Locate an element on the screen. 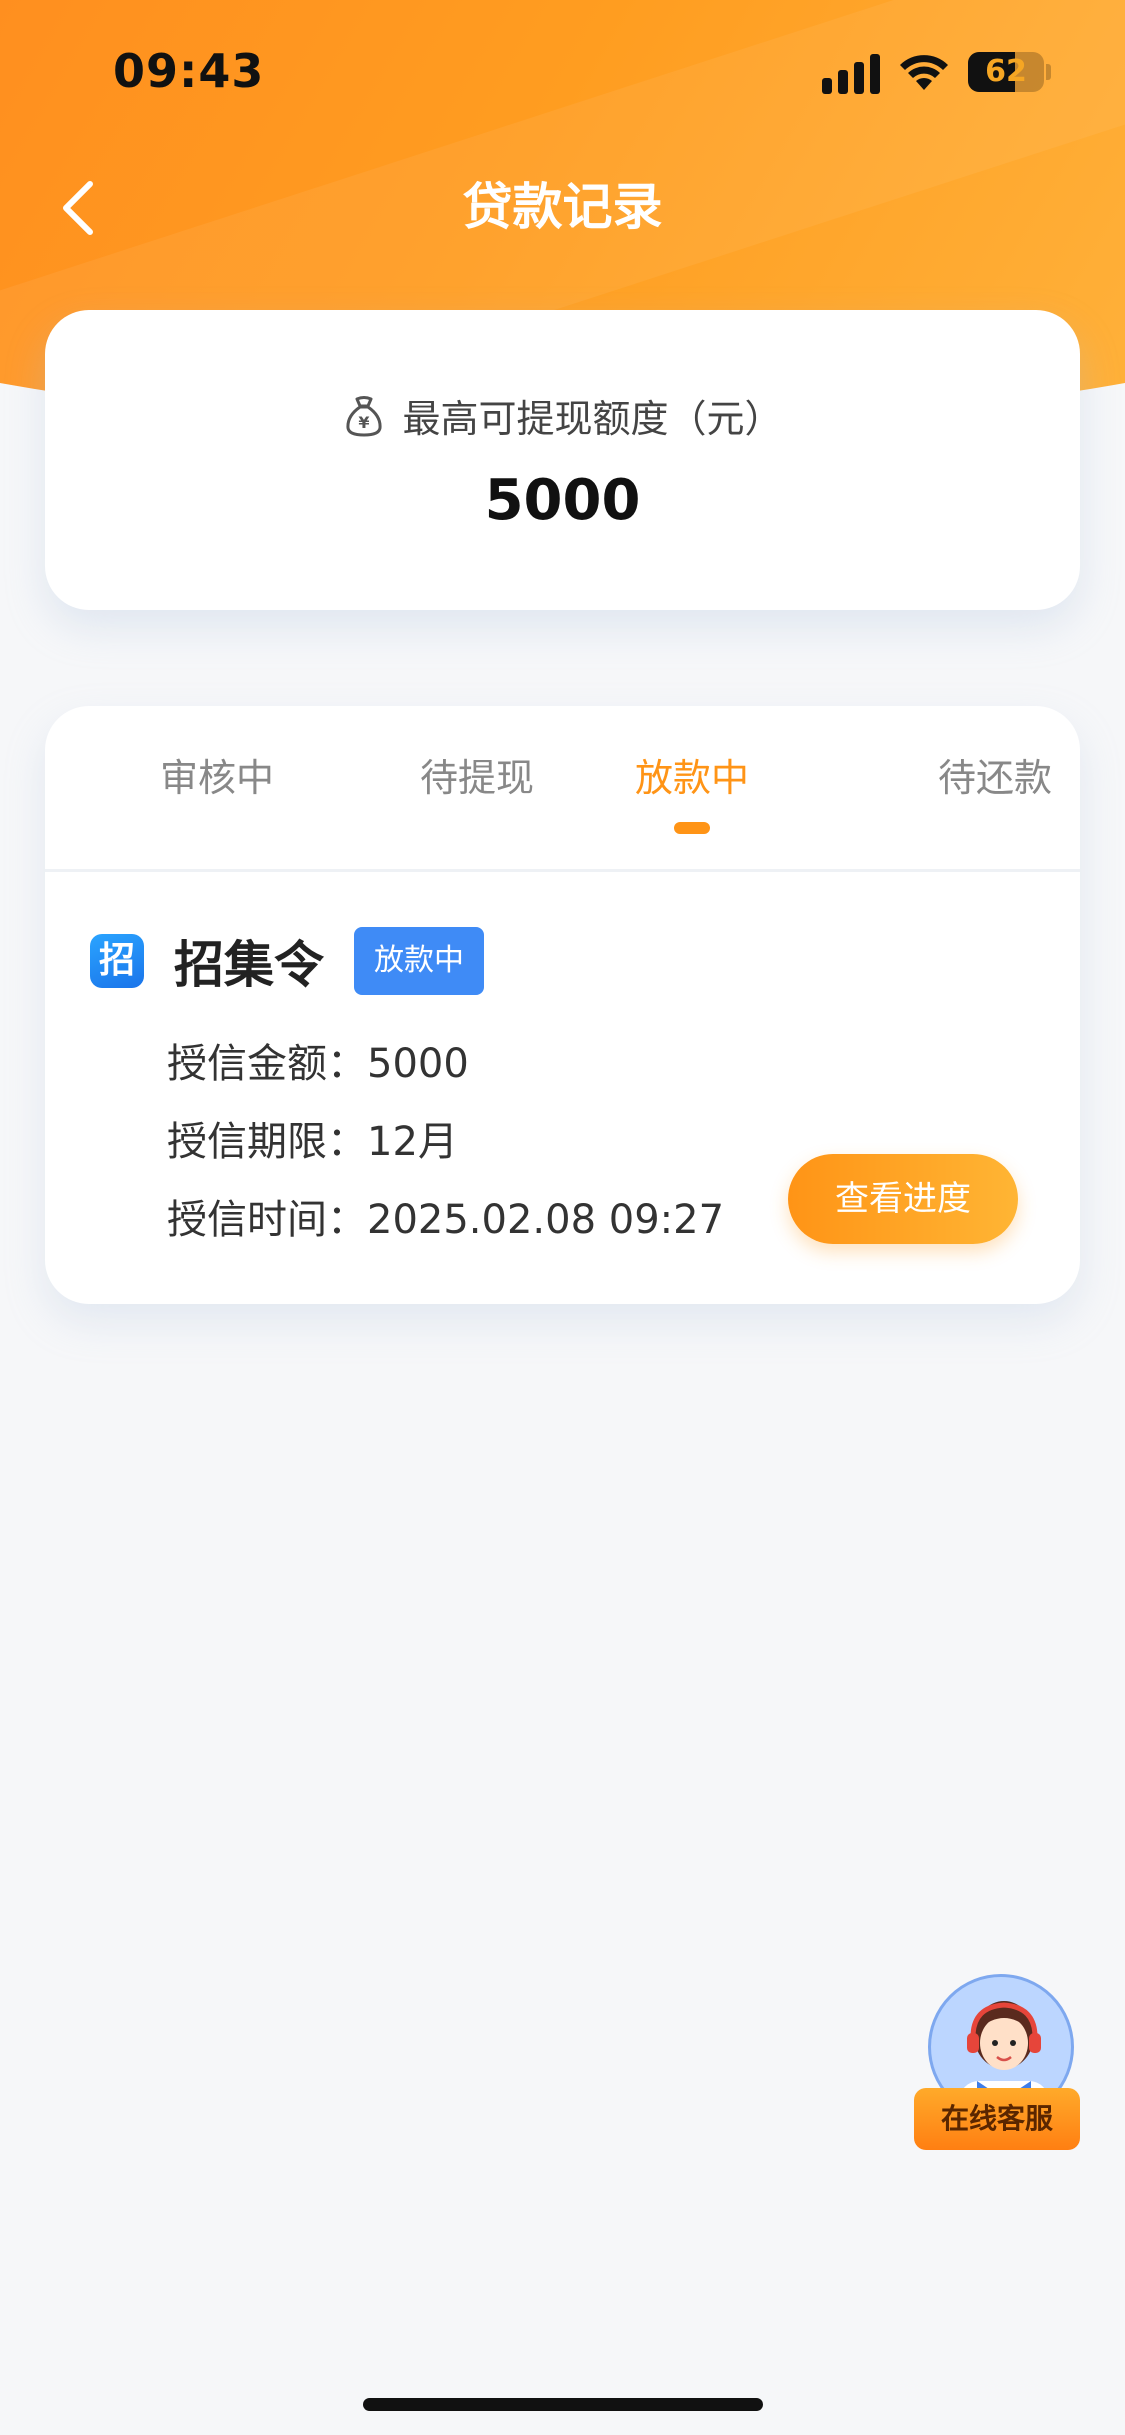  customer-service-button: 在线客服 is located at coordinates (997, 2070).